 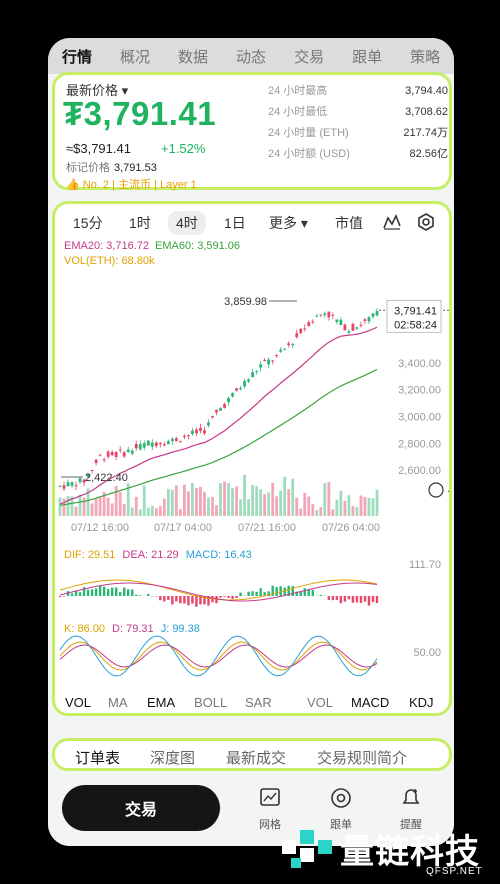 I want to click on tab-copy: 跟单, so click(x=367, y=56).